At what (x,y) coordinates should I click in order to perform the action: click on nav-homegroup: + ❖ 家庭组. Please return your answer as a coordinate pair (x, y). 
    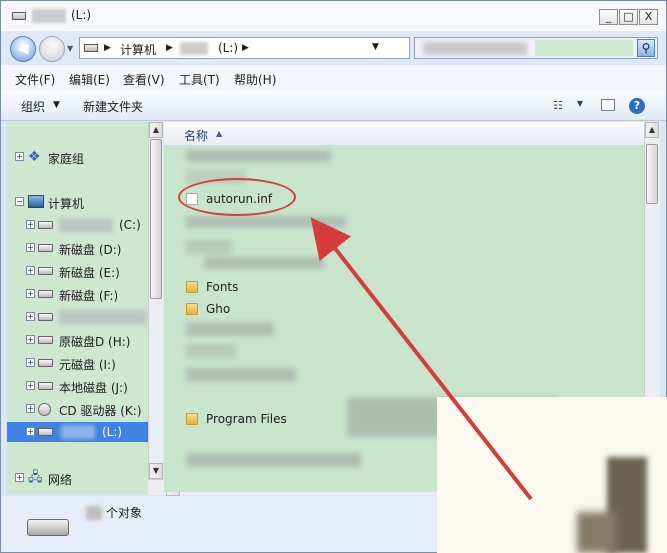
    Looking at the image, I should click on (78, 157).